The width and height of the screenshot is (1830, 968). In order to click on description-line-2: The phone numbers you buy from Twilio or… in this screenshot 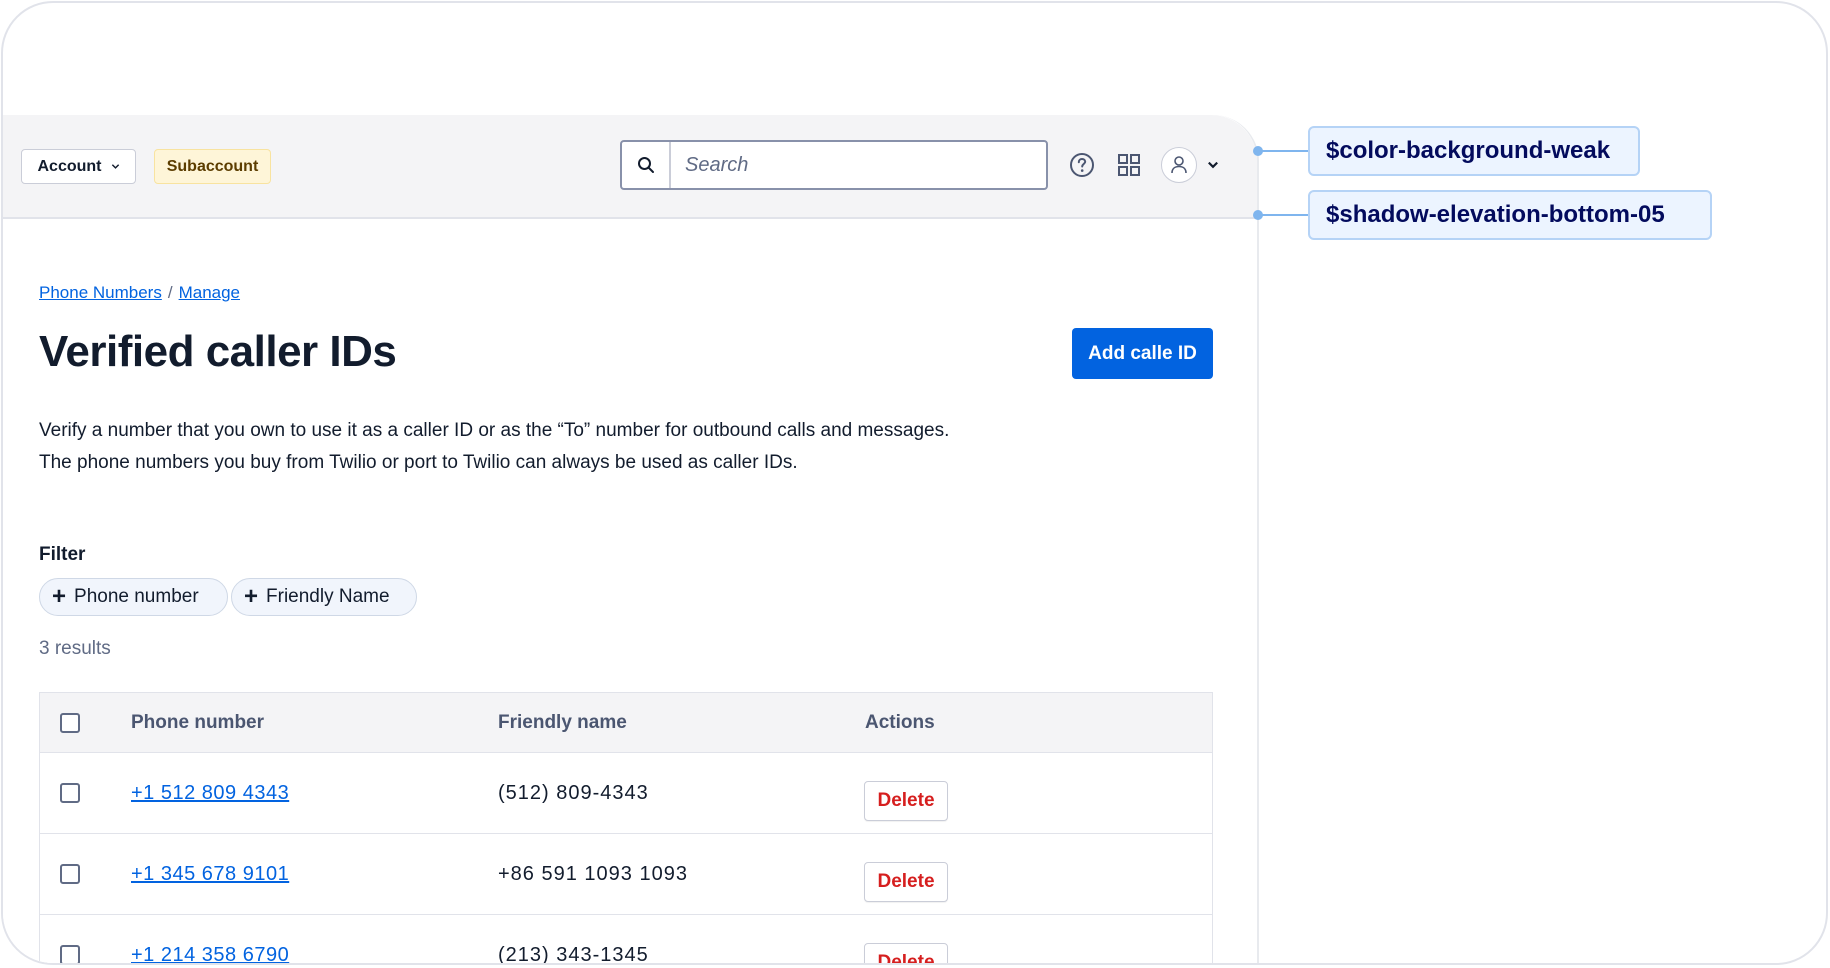, I will do `click(418, 462)`.